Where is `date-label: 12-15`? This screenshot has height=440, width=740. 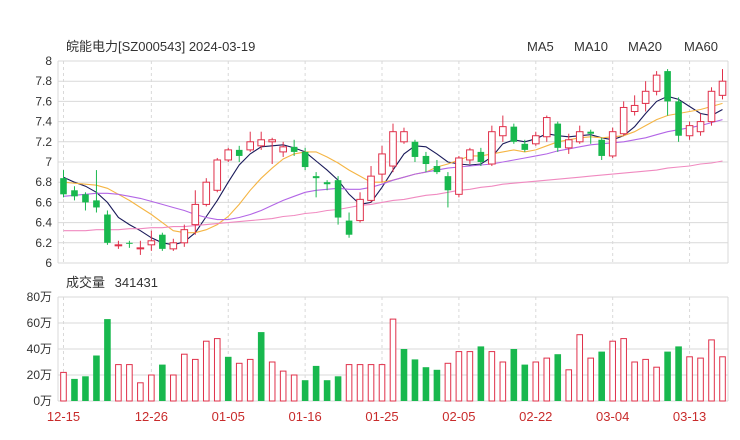
date-label: 12-15 is located at coordinates (63, 416).